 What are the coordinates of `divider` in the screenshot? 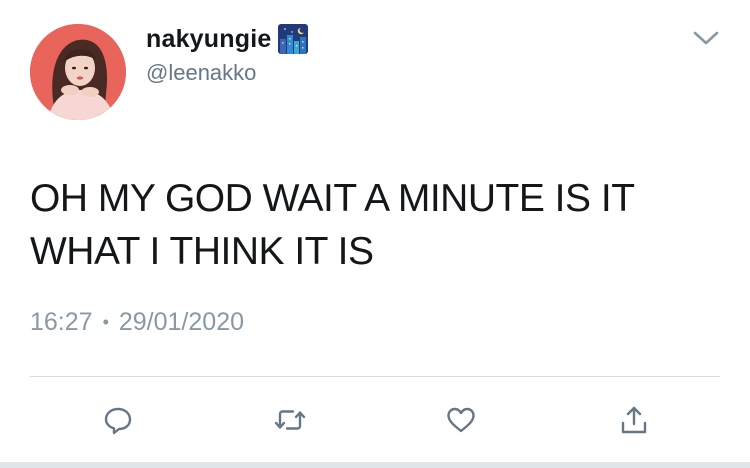 It's located at (375, 376).